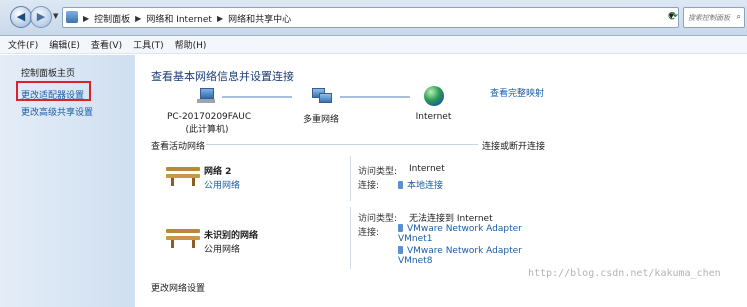 This screenshot has height=307, width=747. Describe the element at coordinates (373, 45) in the screenshot. I see `menu-bar: 文件(F) 编辑(E) 查看(V) 工具(T) 帮助(H)` at that location.